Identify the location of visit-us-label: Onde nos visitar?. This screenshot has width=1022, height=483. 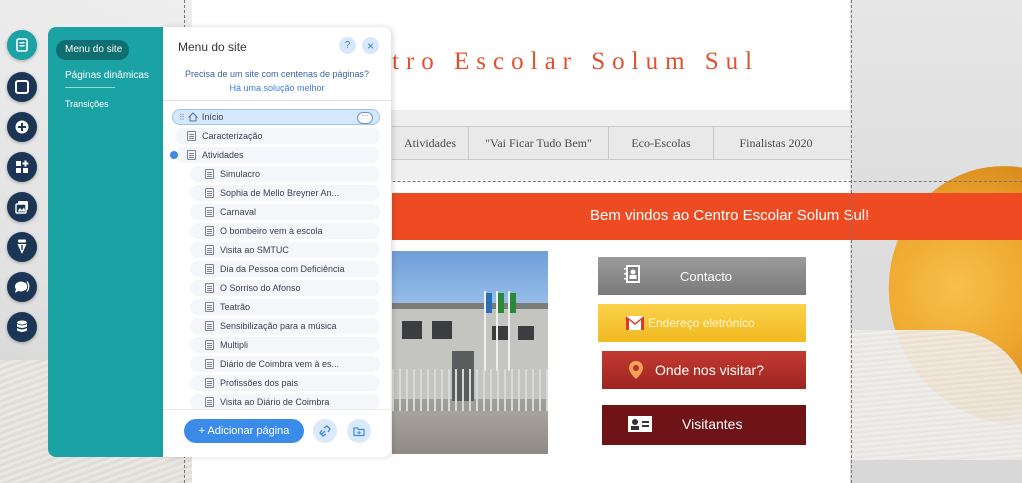
(709, 370).